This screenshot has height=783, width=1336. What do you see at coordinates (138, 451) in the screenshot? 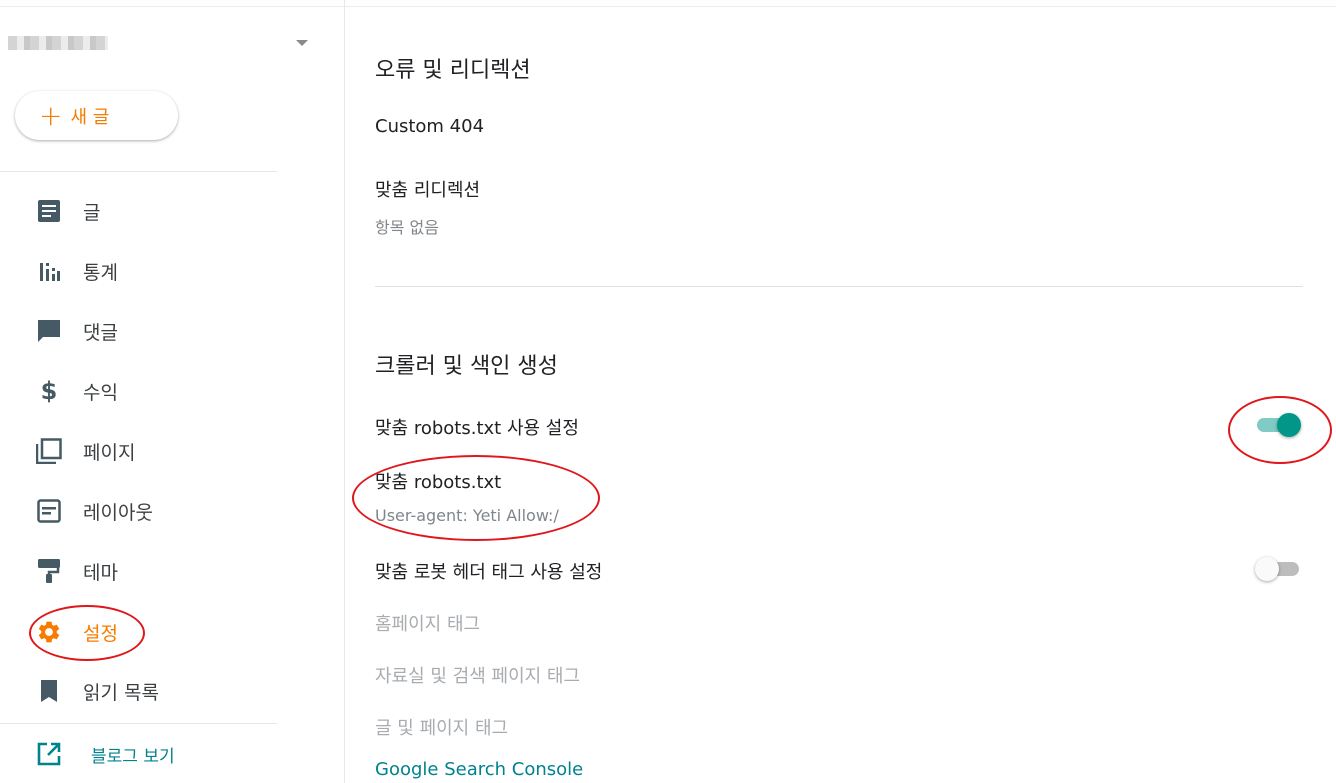
I see `sidebar-item-pages: 페이지` at bounding box center [138, 451].